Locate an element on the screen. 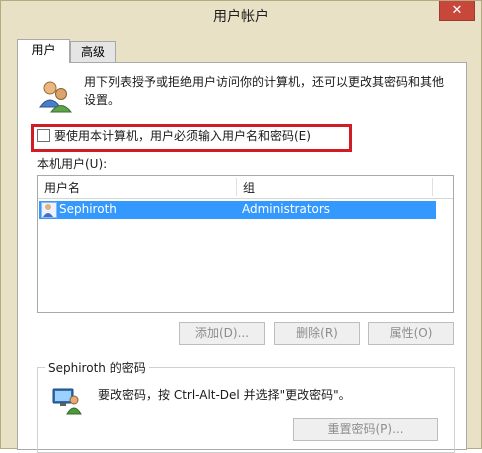 The image size is (482, 453). tab-users-label: 用户 is located at coordinates (43, 50).